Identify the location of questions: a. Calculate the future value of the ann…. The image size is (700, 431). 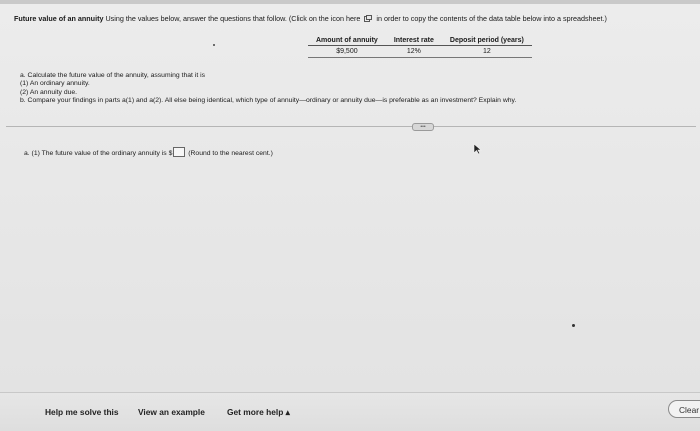
(268, 89).